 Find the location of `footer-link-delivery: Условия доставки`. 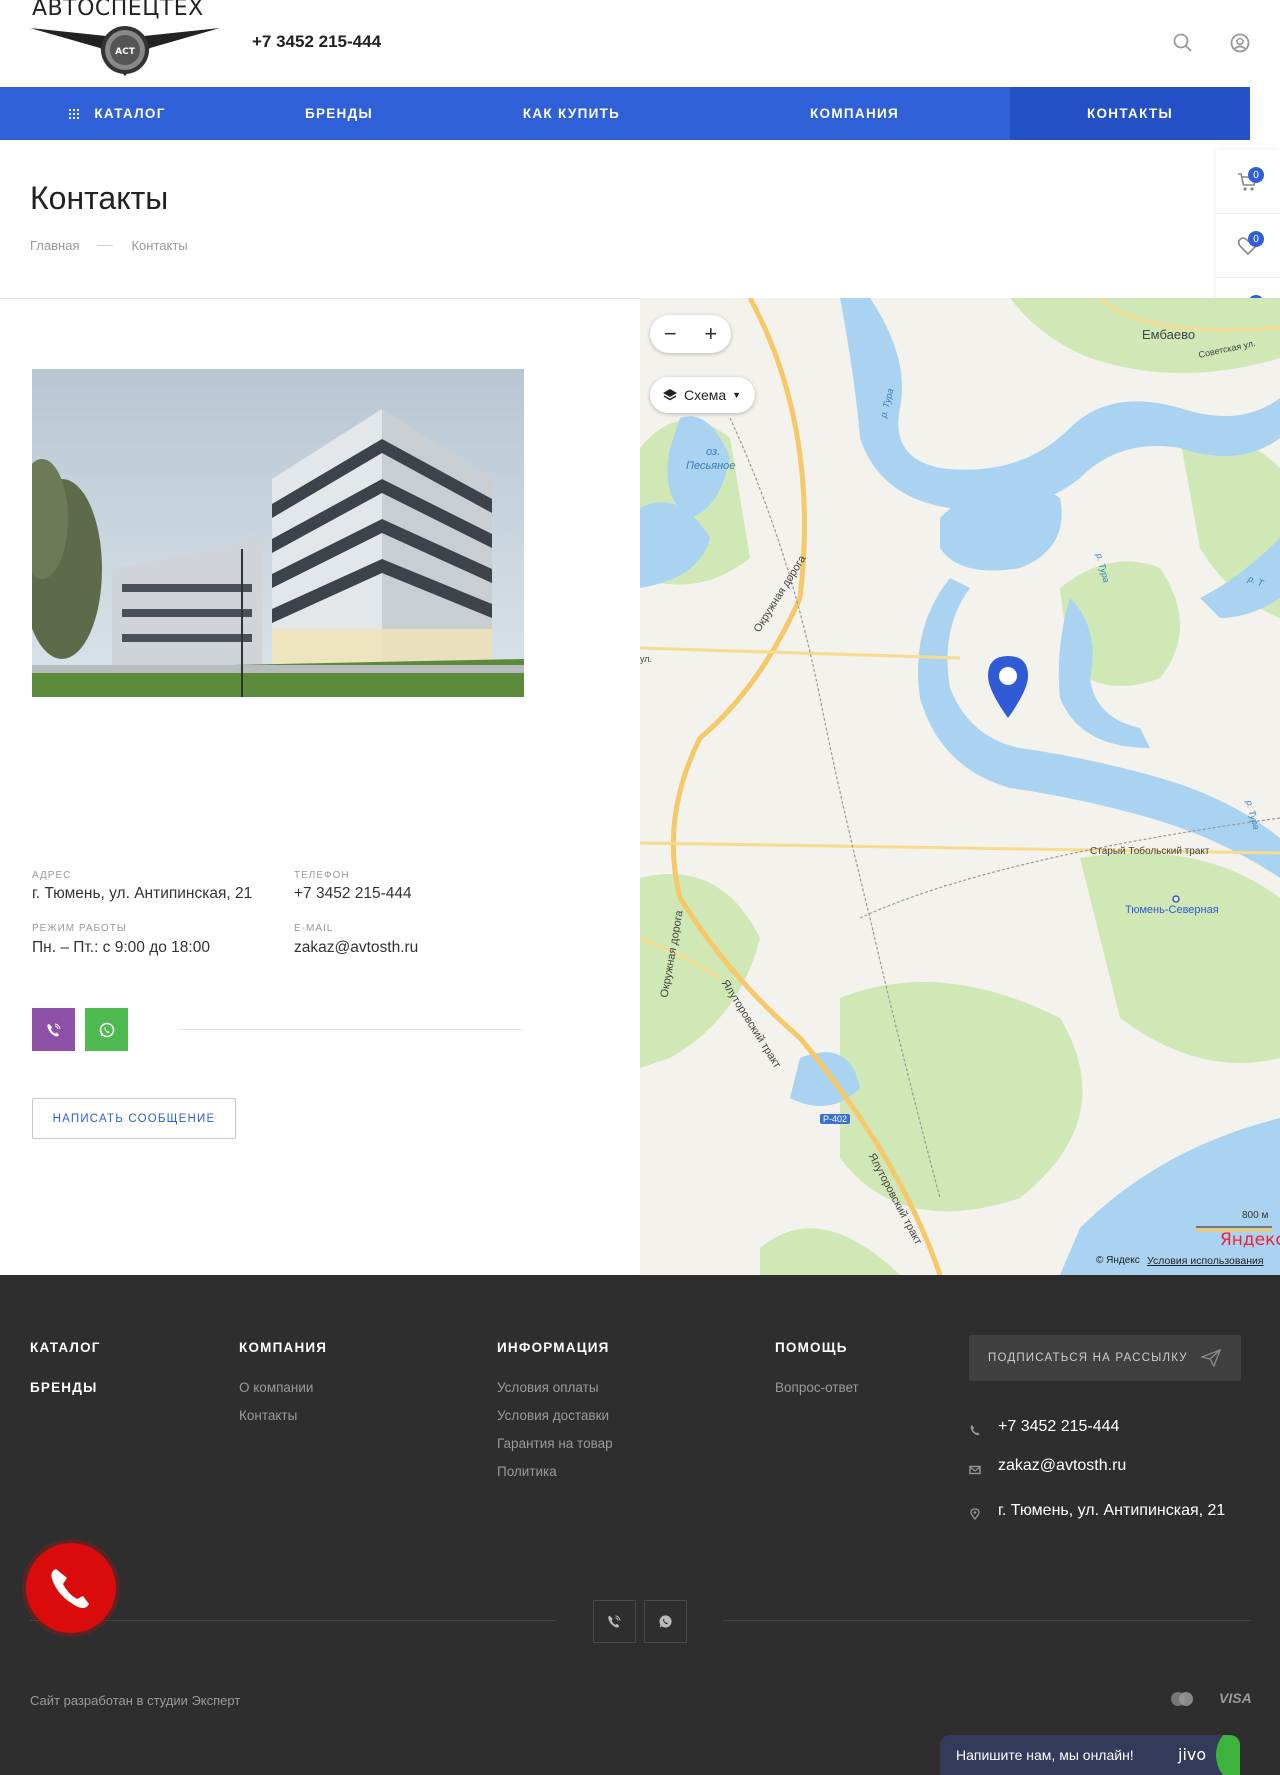

footer-link-delivery: Условия доставки is located at coordinates (553, 1415).